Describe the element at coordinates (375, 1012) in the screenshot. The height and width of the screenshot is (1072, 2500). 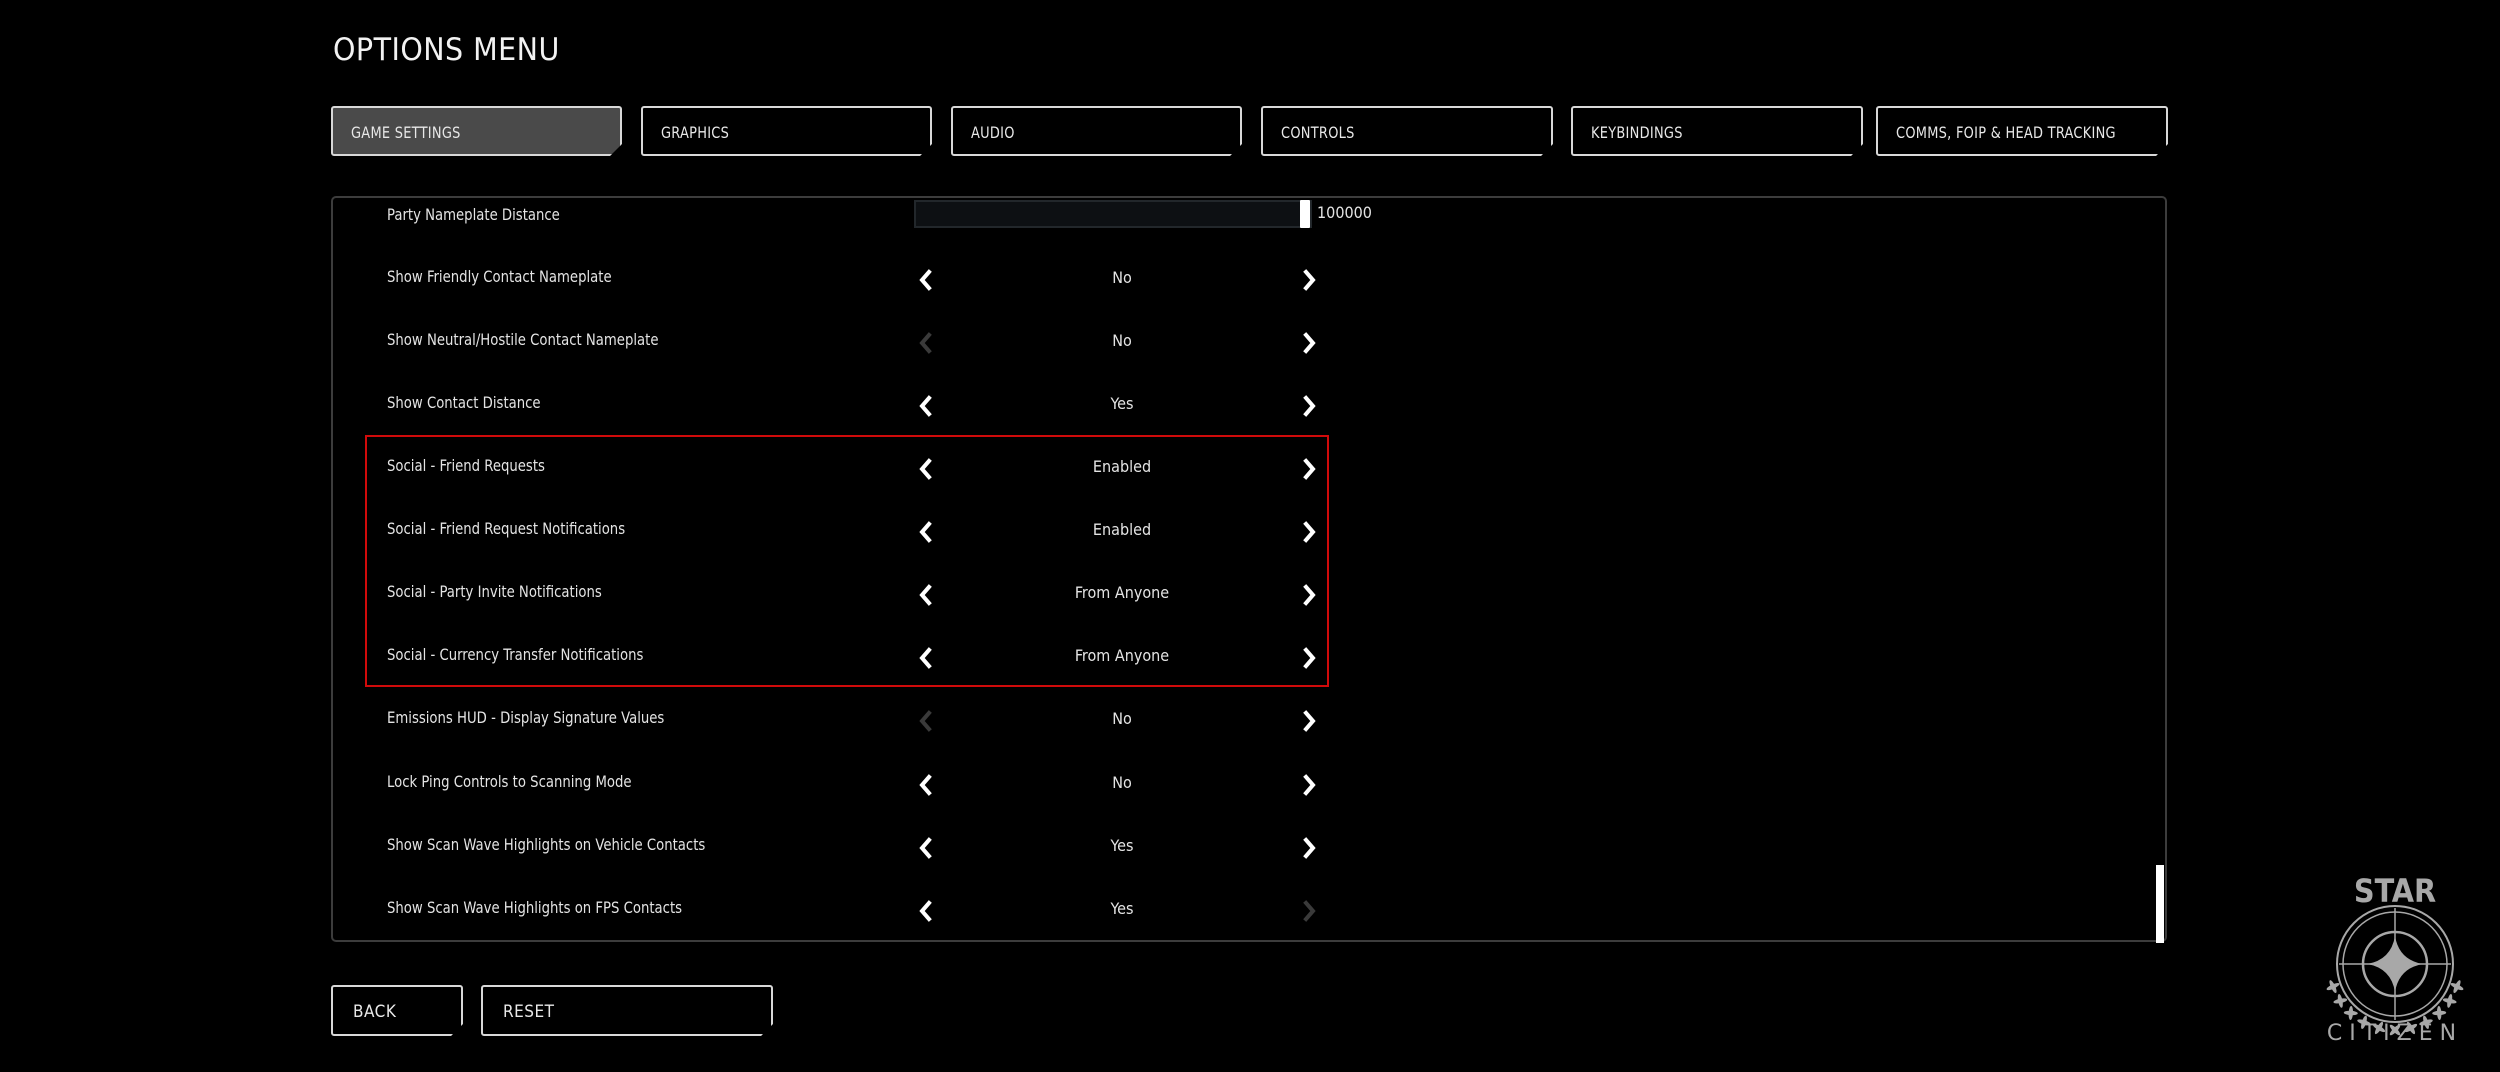
I see `back-label: BACK` at that location.